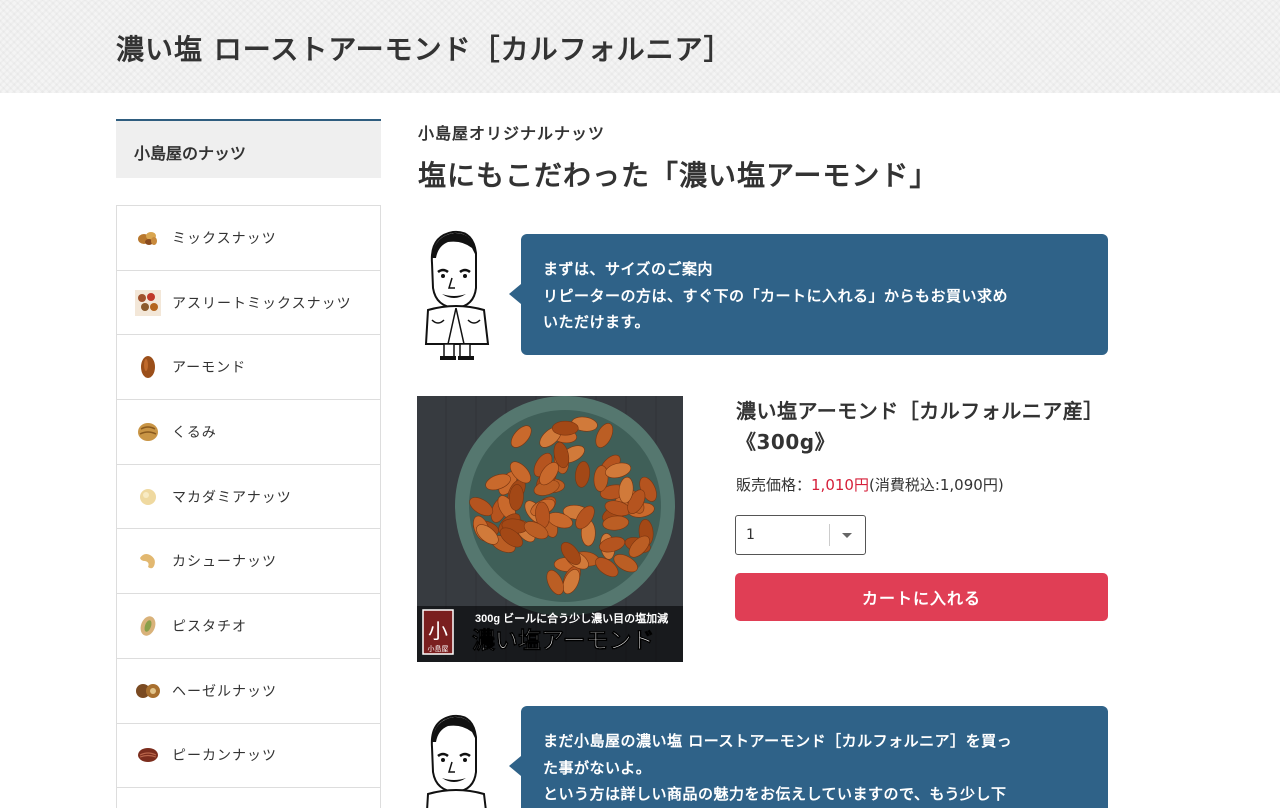 The image size is (1280, 808). I want to click on sidebar-item-label: マカダミアナッツ, so click(232, 497).